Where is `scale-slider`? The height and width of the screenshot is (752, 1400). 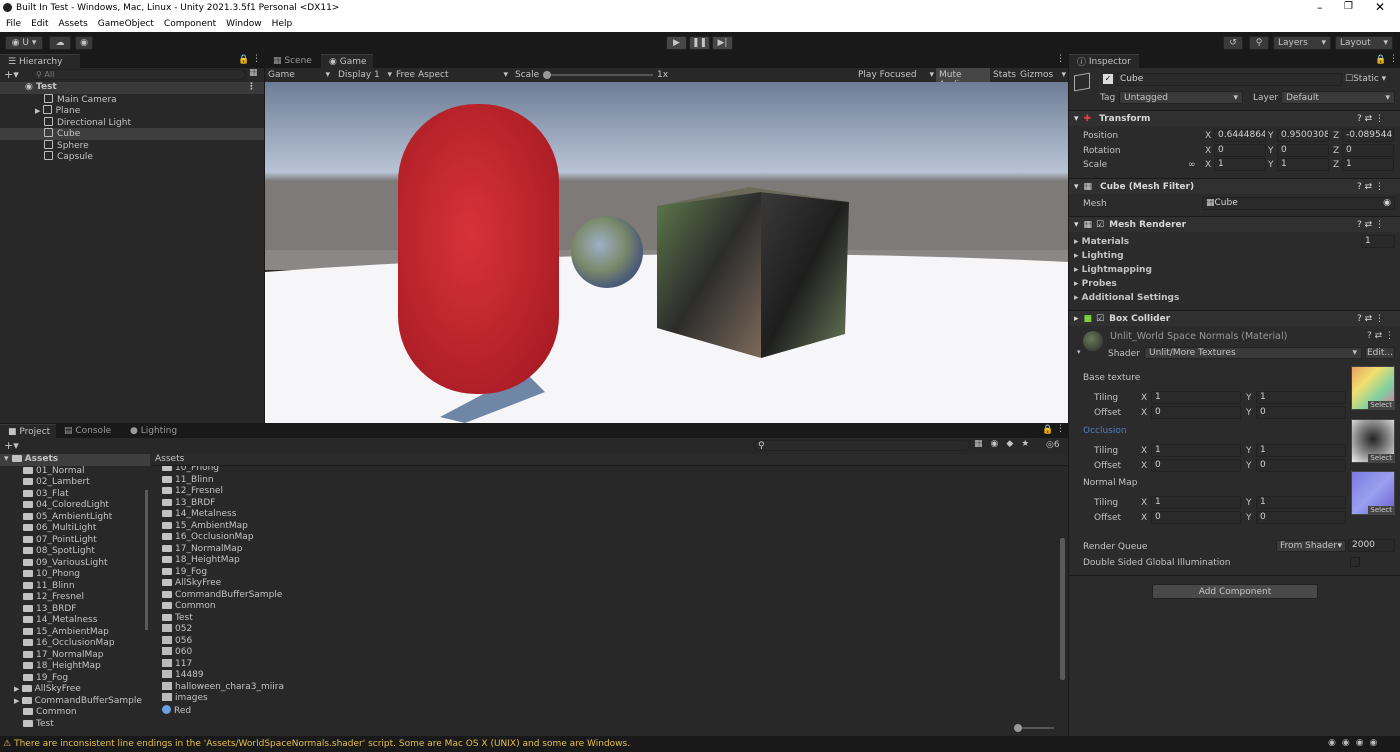
scale-slider is located at coordinates (599, 75).